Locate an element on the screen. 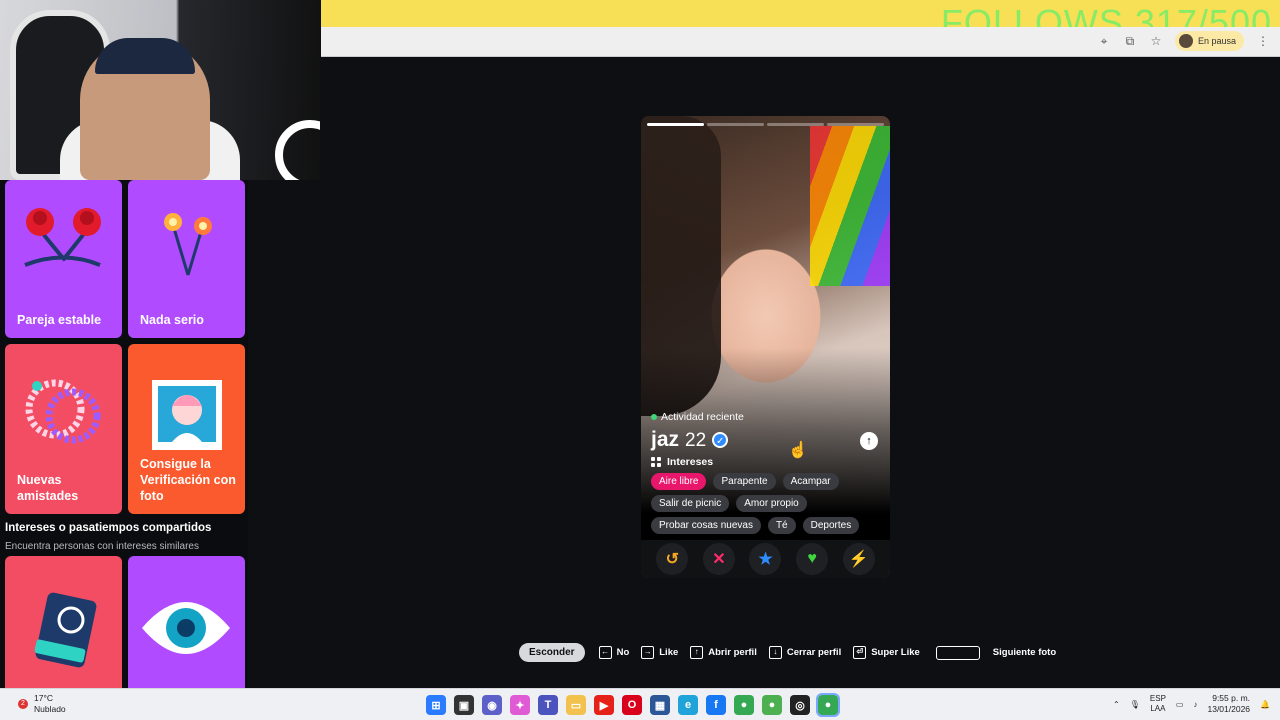 The height and width of the screenshot is (720, 1280). browser-toolbar-icons: ⌖ ⧉ ☆ En pausa ⋮ is located at coordinates (1188, 41).